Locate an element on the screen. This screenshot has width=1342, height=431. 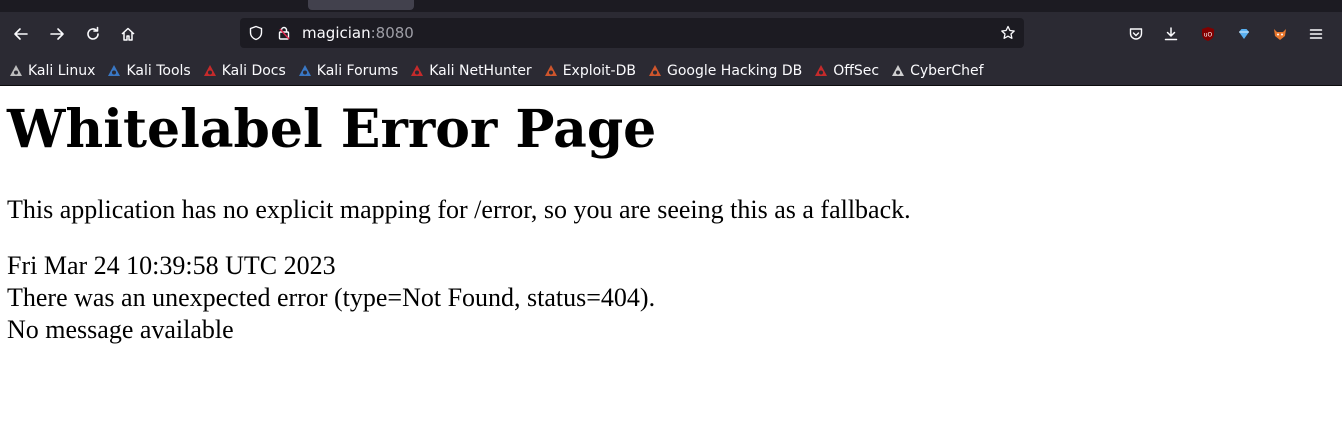
exploit-db-icon is located at coordinates (551, 71).